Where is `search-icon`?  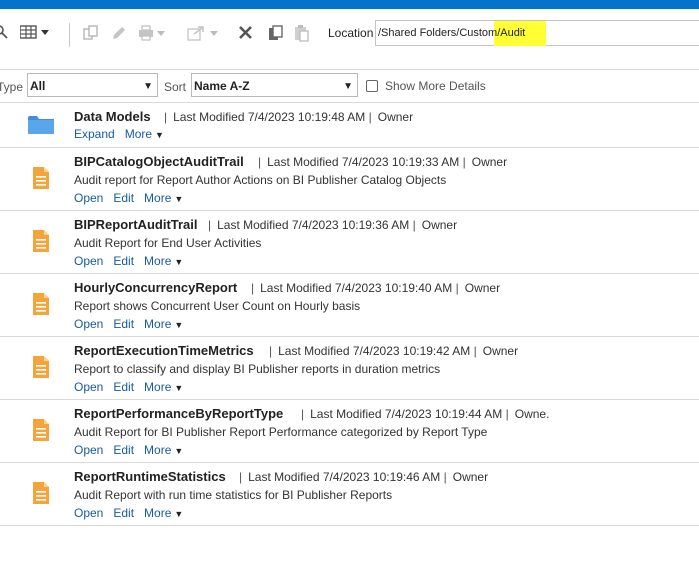
search-icon is located at coordinates (4, 32).